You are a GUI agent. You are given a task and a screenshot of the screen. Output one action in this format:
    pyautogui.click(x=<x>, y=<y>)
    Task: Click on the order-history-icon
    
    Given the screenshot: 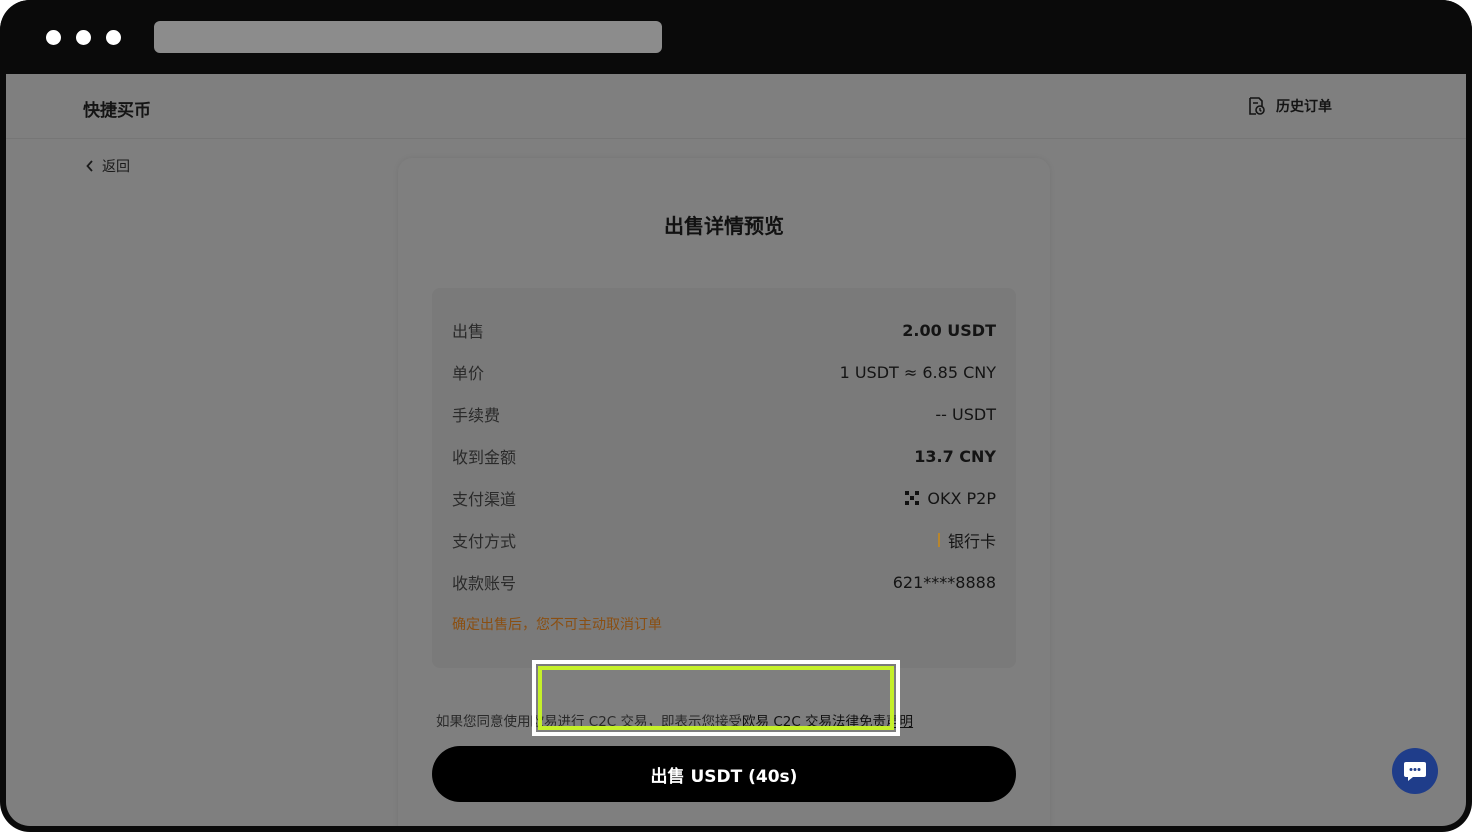 What is the action you would take?
    pyautogui.click(x=1257, y=106)
    